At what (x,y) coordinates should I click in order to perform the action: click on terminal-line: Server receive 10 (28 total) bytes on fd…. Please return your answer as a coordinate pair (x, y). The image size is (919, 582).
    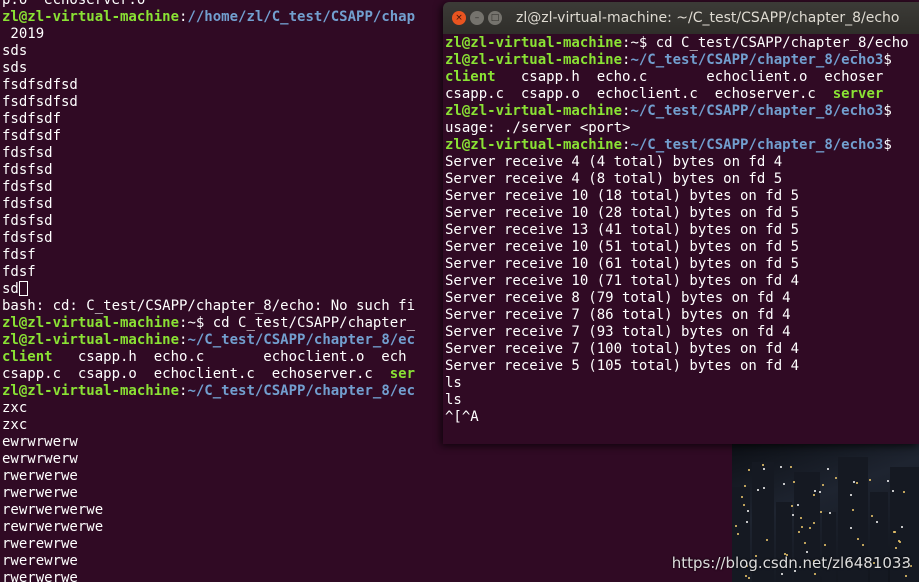
    Looking at the image, I should click on (677, 213).